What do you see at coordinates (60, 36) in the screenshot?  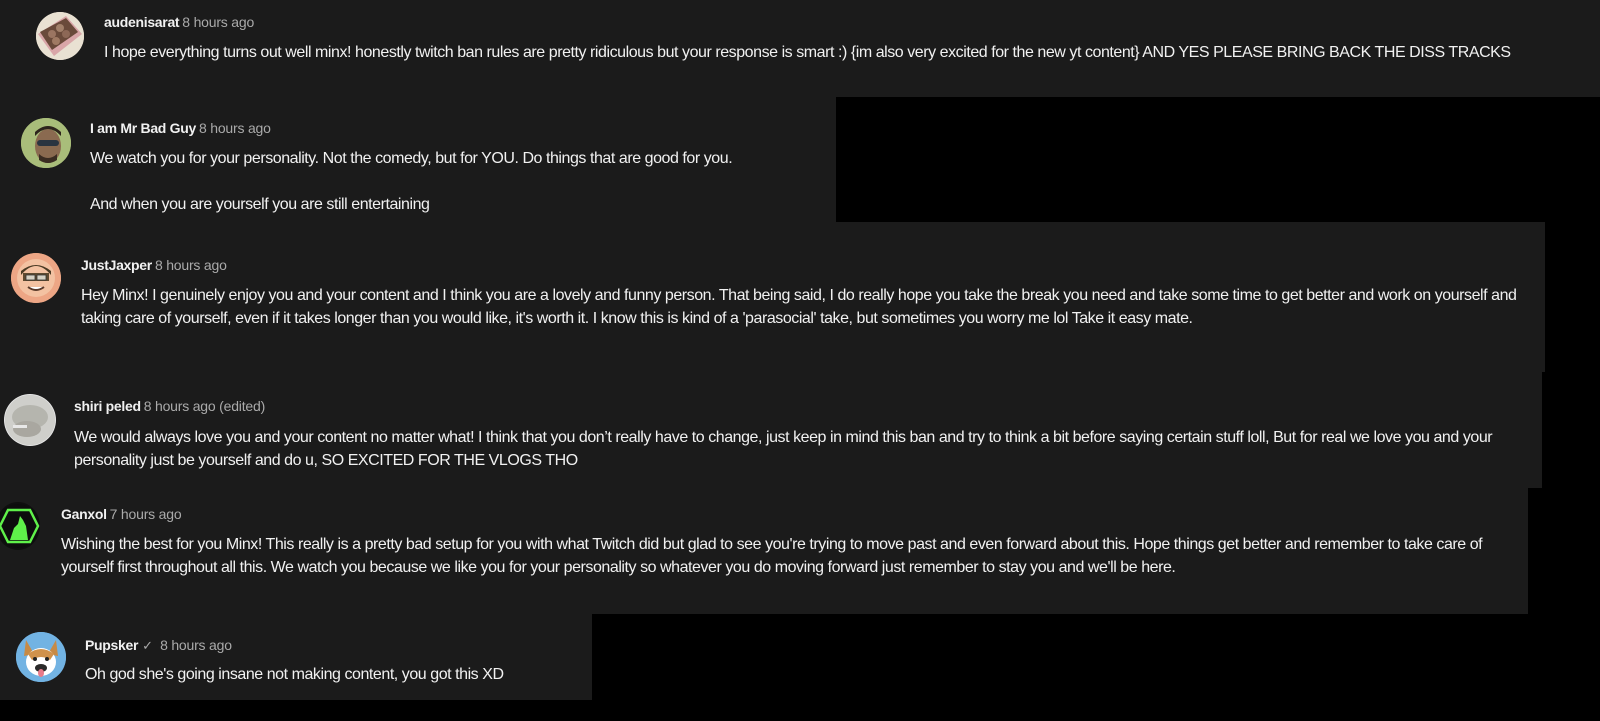 I see `chocolate-box-avatar-icon` at bounding box center [60, 36].